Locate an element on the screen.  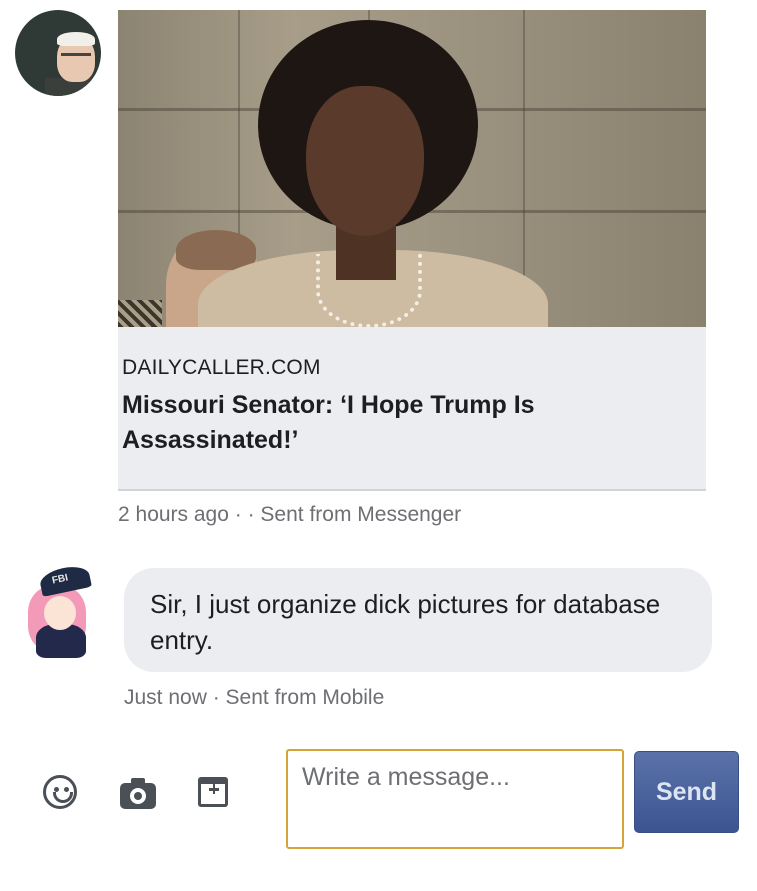
sticker-icon is located at coordinates (213, 792).